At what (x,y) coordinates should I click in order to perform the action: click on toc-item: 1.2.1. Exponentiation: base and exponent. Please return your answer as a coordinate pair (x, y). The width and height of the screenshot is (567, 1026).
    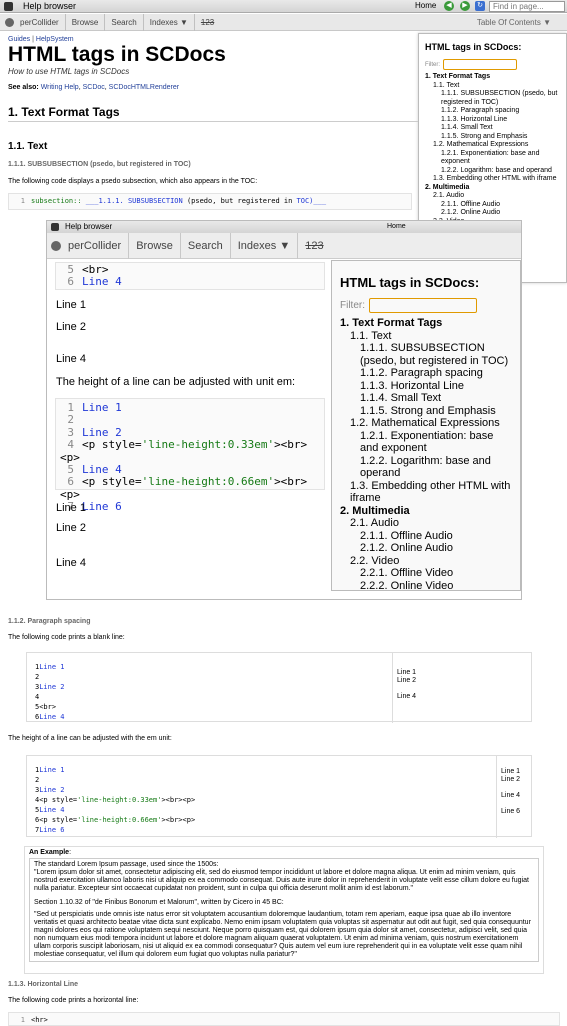
    Looking at the image, I should click on (492, 158).